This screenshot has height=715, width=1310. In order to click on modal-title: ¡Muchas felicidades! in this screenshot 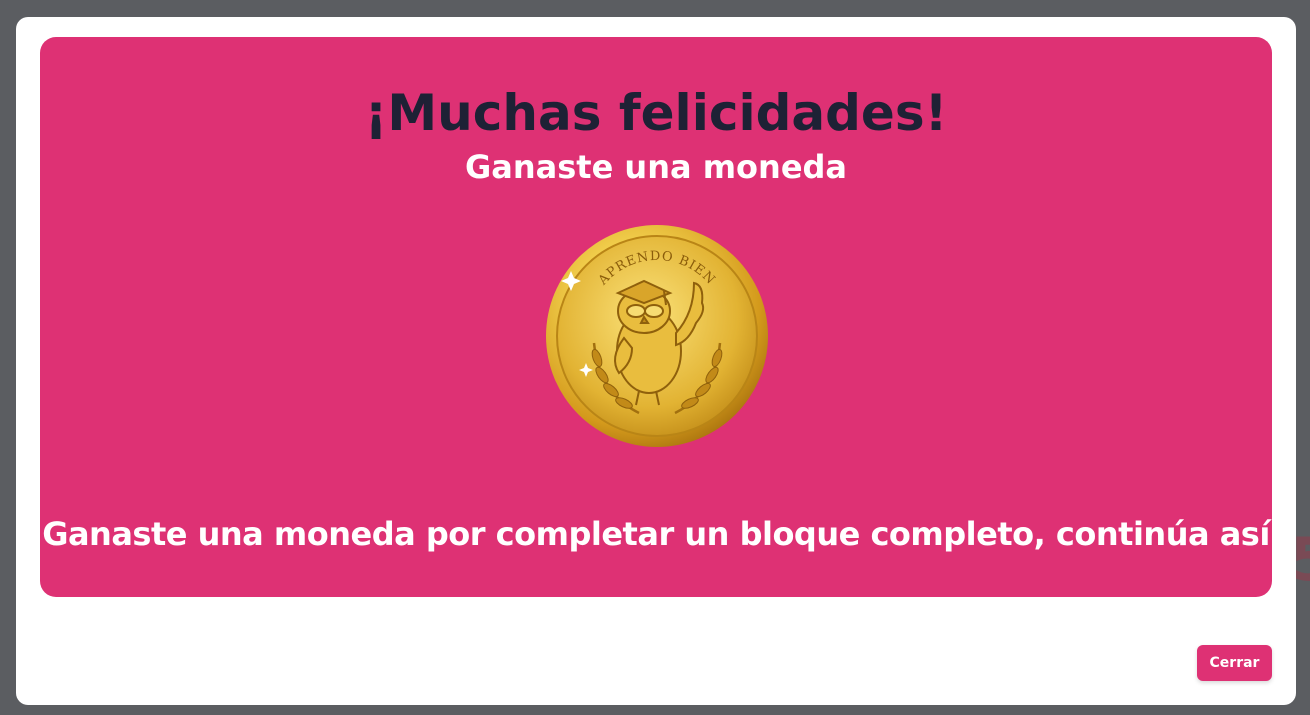, I will do `click(656, 113)`.